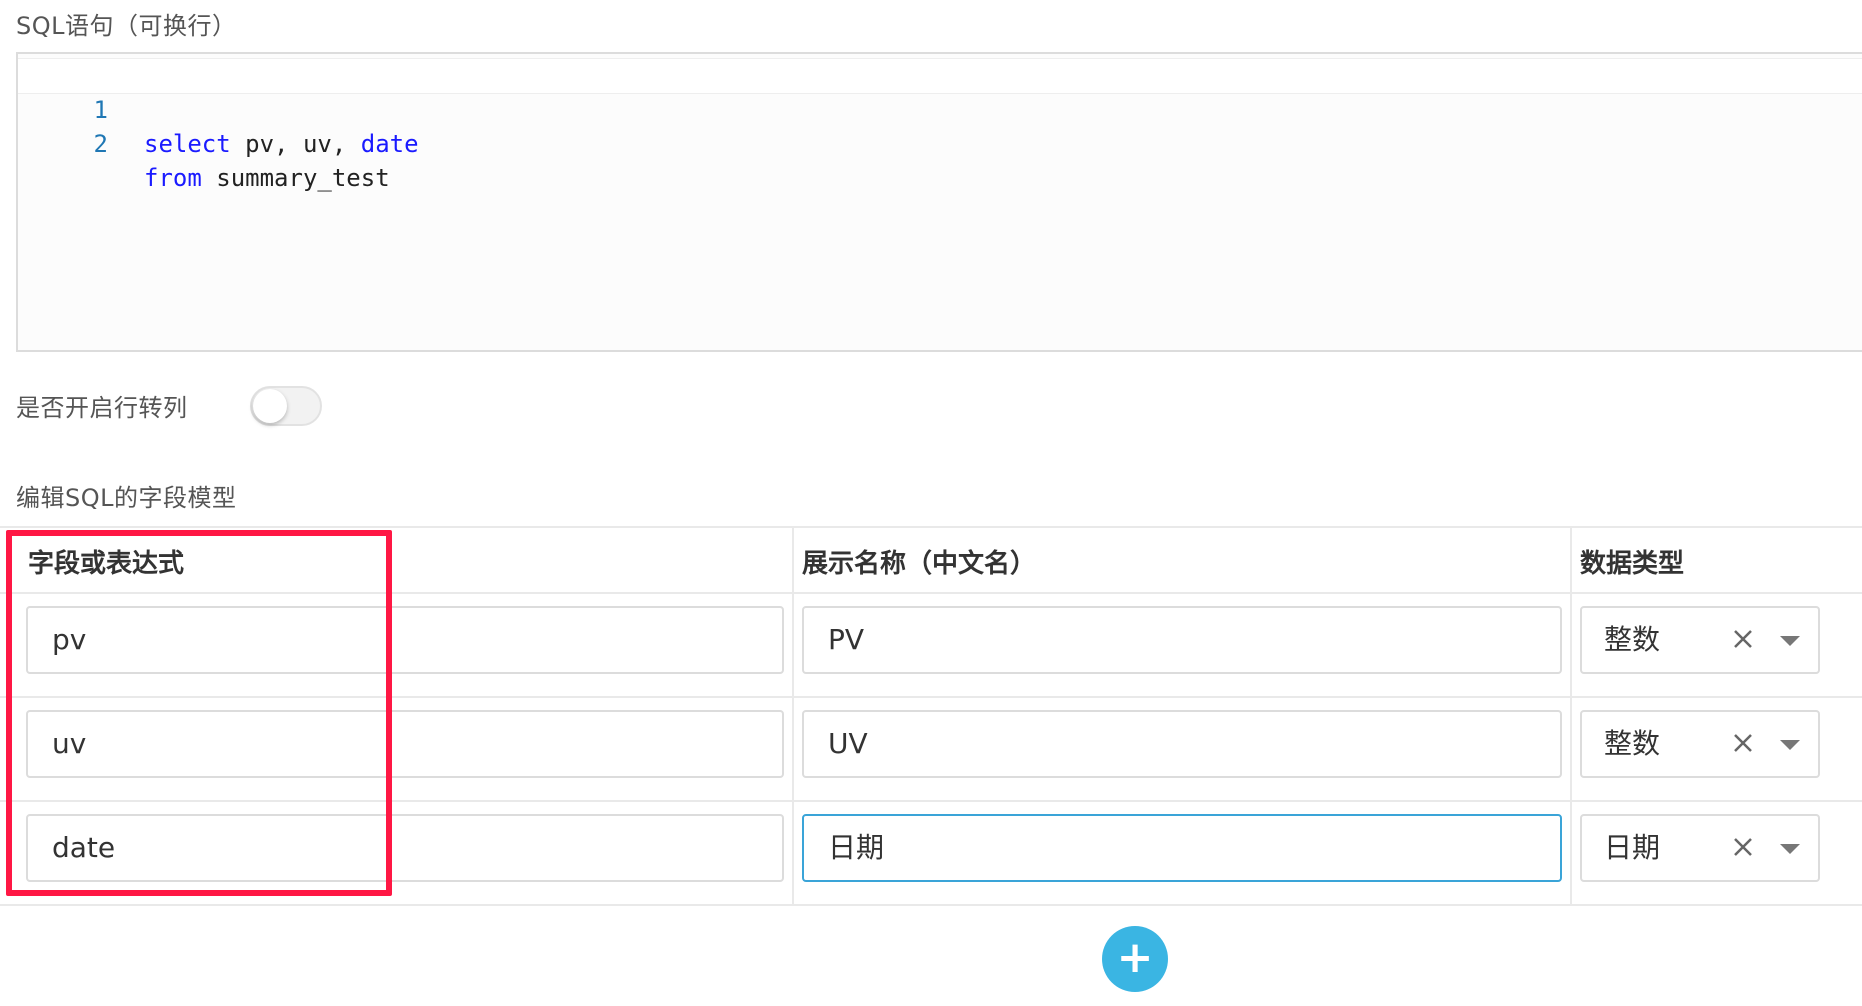 The height and width of the screenshot is (1006, 1862). What do you see at coordinates (173, 178) in the screenshot?
I see `sql-keyword: from` at bounding box center [173, 178].